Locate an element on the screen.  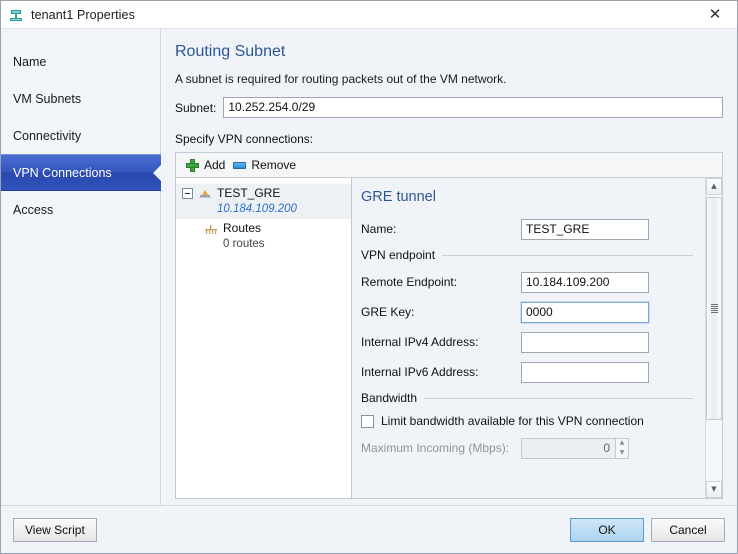
vpn-endpoint-group-label: VPN endpoint is located at coordinates (398, 255).